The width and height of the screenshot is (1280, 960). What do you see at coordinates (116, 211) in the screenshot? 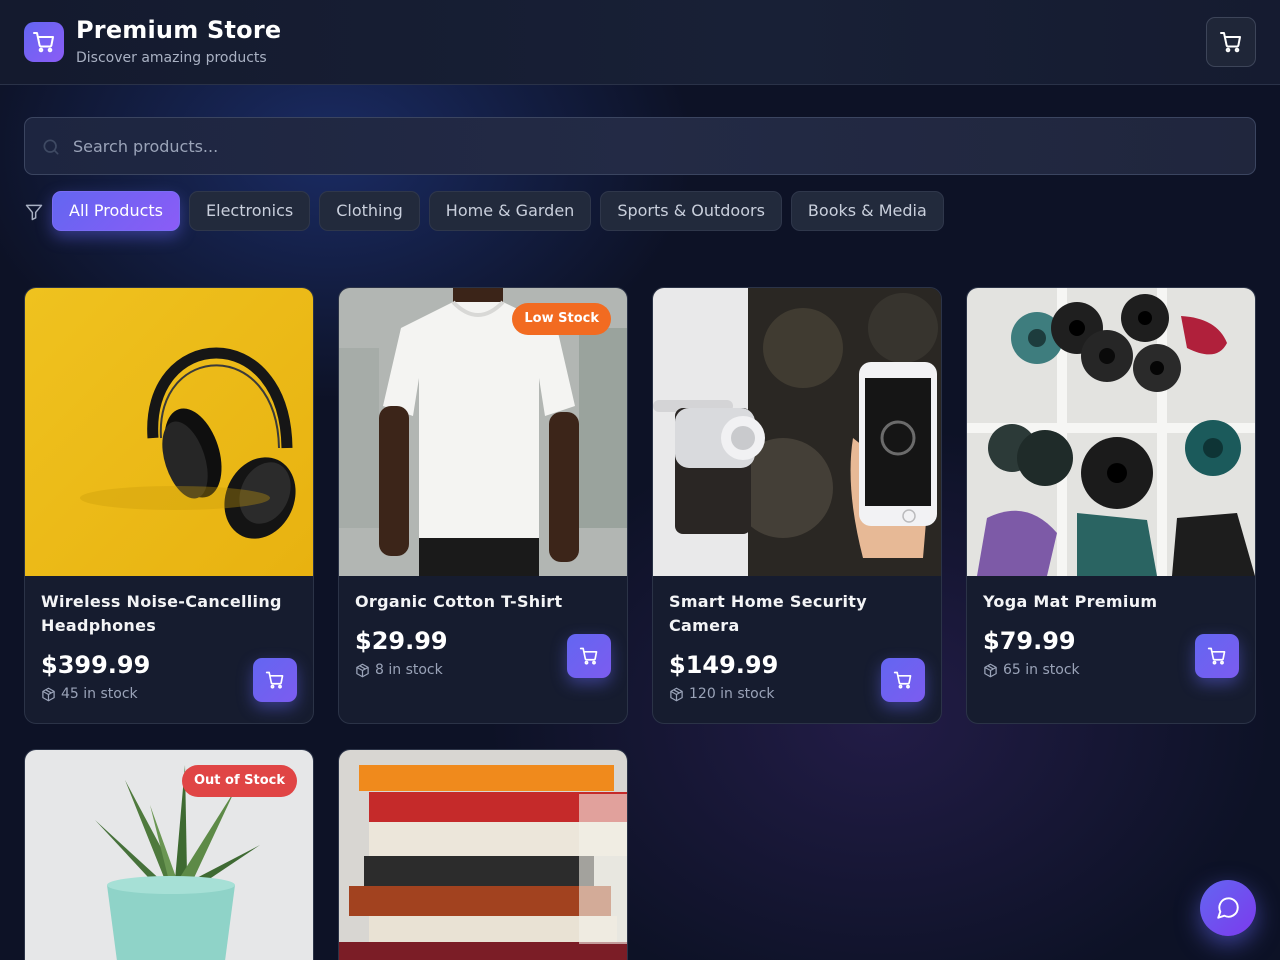
I see `category-all-products: All Products` at bounding box center [116, 211].